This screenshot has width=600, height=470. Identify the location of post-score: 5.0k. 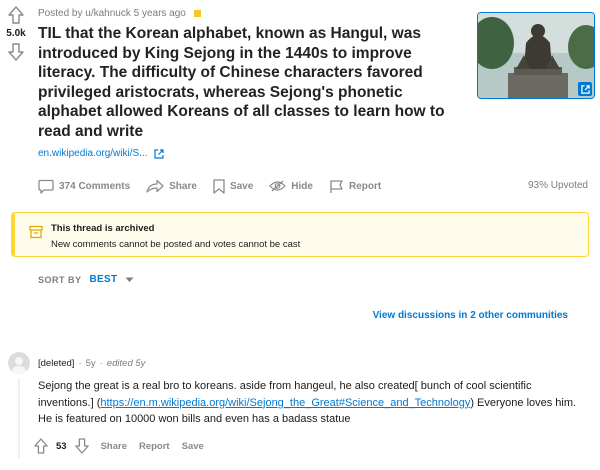
(16, 33).